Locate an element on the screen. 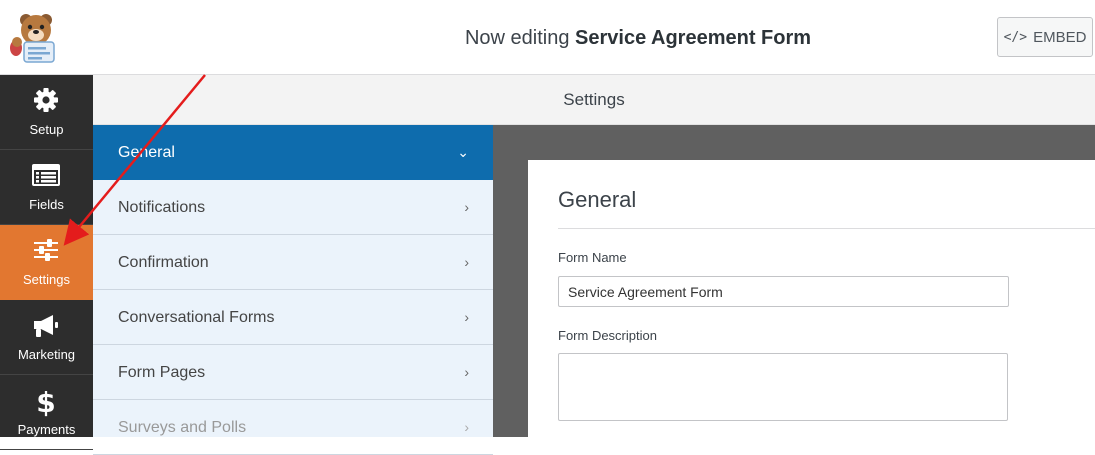 Image resolution: width=1095 pixels, height=455 pixels. submenu-label: Surveys and Polls is located at coordinates (182, 427).